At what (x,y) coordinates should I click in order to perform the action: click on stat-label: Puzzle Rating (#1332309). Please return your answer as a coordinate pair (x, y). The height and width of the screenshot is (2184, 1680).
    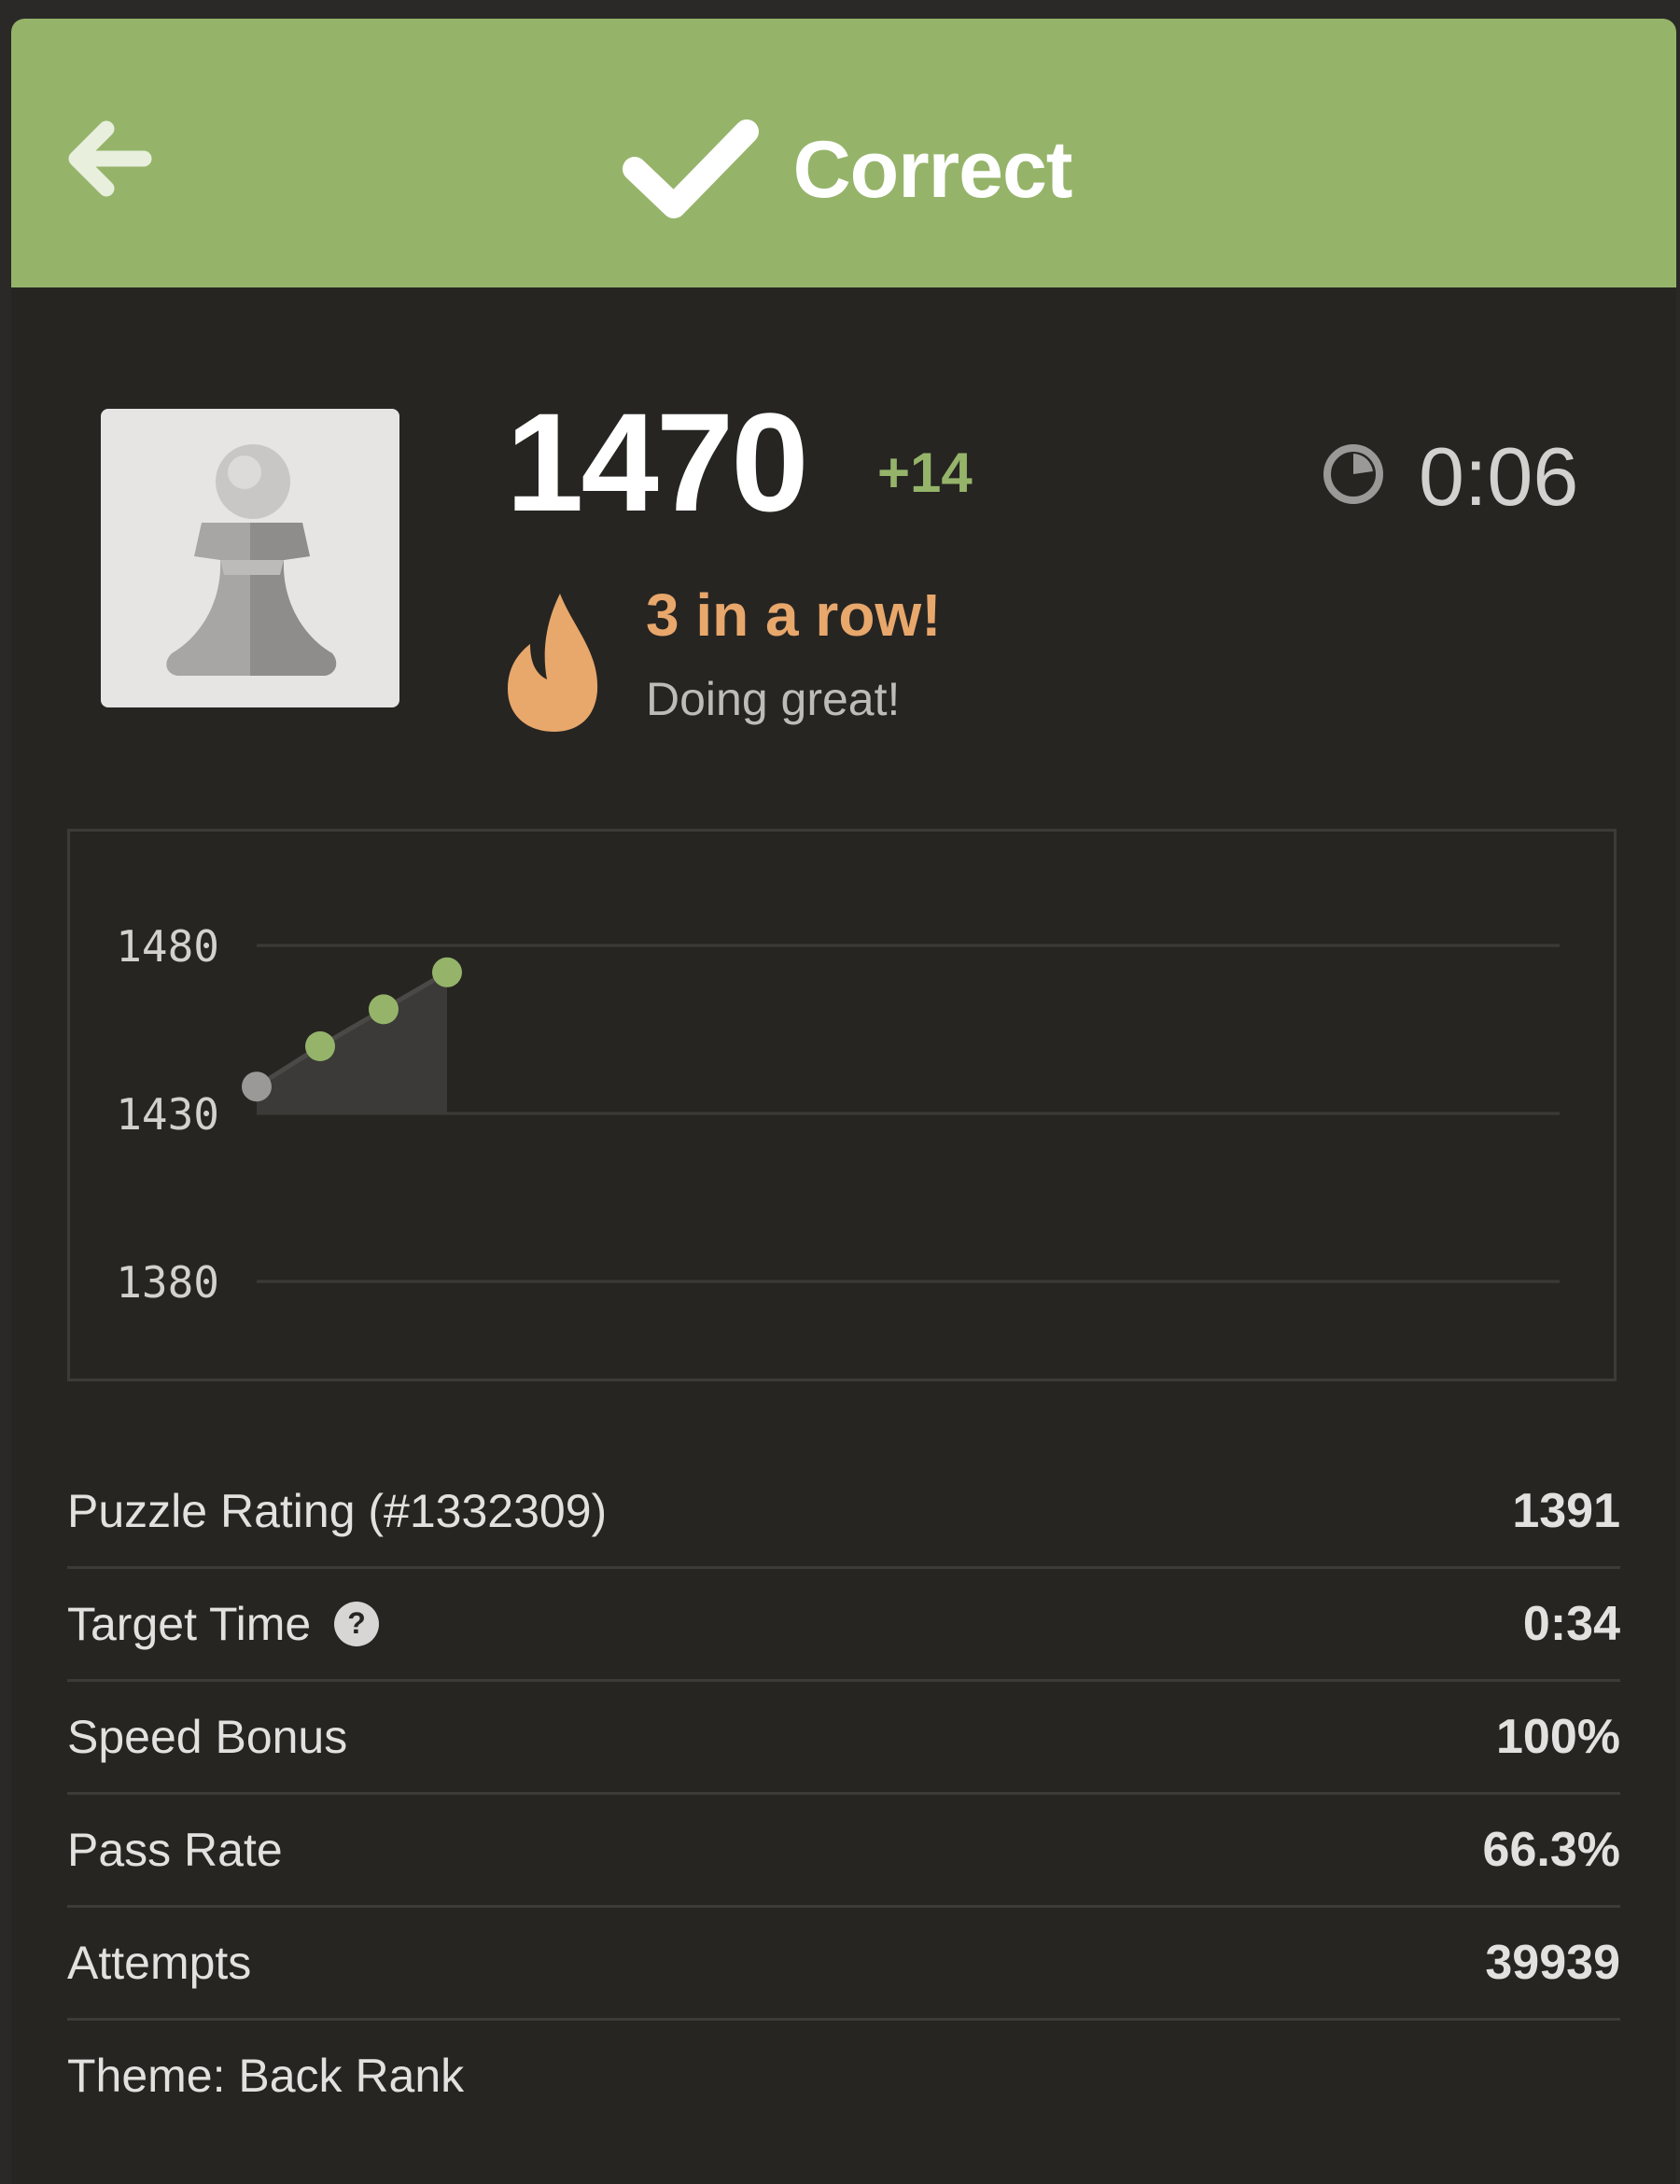
    Looking at the image, I should click on (337, 1511).